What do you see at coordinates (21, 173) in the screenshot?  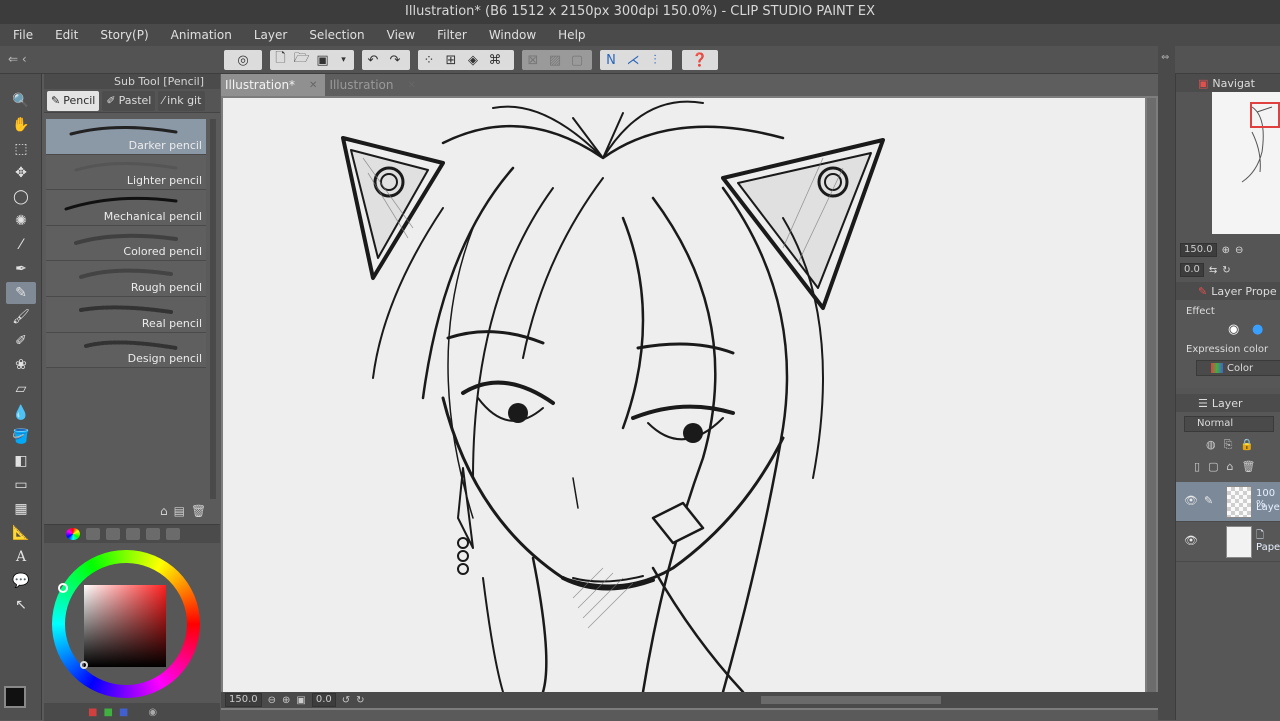 I see `move-layer-tool-icon: ✥` at bounding box center [21, 173].